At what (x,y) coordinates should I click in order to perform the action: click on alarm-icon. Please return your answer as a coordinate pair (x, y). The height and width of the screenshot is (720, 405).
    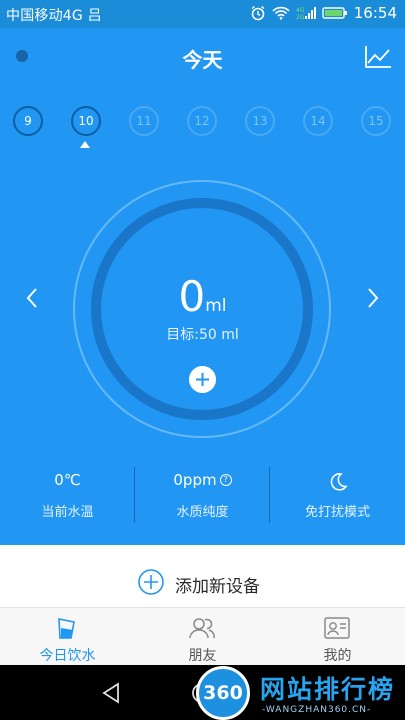
    Looking at the image, I should click on (258, 13).